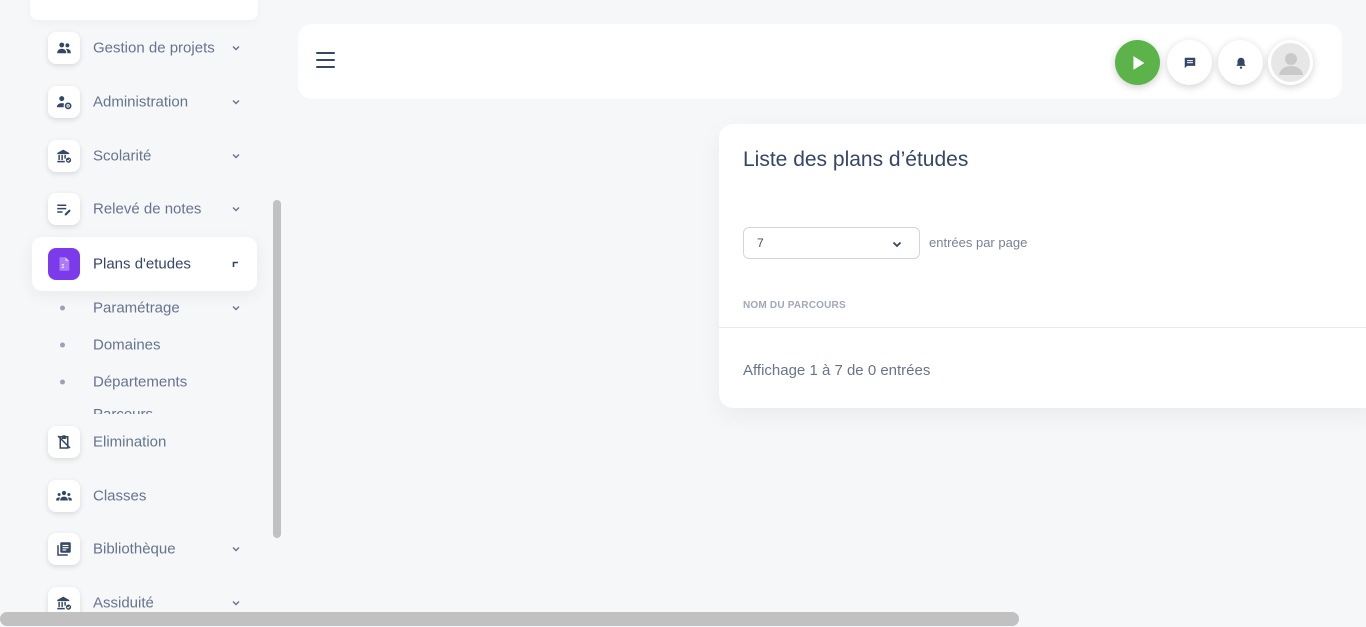  Describe the element at coordinates (134, 549) in the screenshot. I see `sidebar-item-label: Bibliothèque` at that location.